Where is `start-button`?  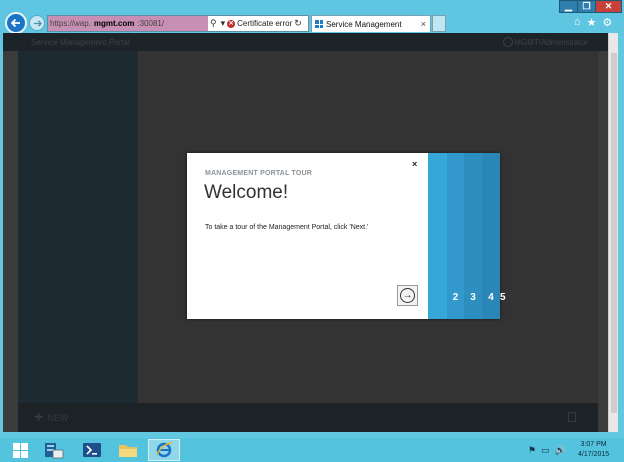
start-button is located at coordinates (20, 450).